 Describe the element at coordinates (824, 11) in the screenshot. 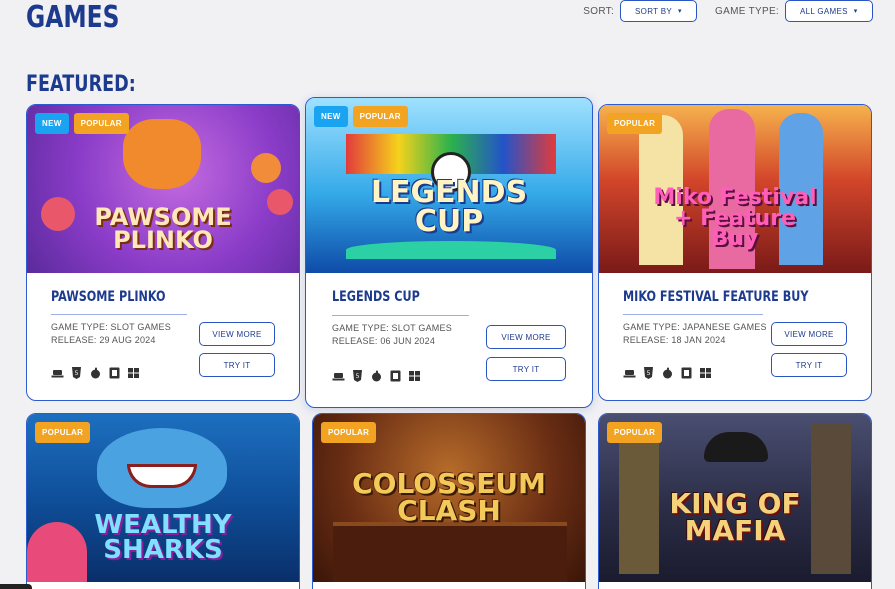

I see `game-type-dropdown-value: ALL GAMES` at that location.